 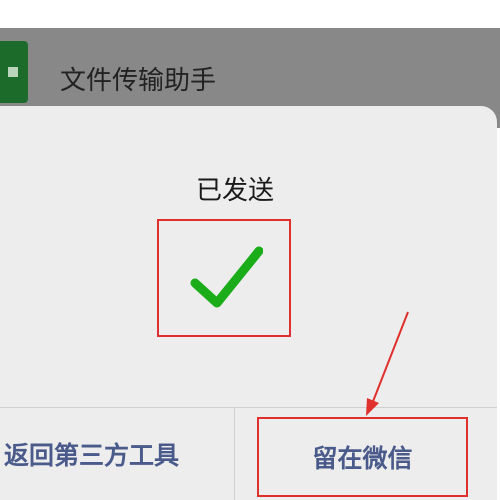 What do you see at coordinates (234, 454) in the screenshot?
I see `button-separator` at bounding box center [234, 454].